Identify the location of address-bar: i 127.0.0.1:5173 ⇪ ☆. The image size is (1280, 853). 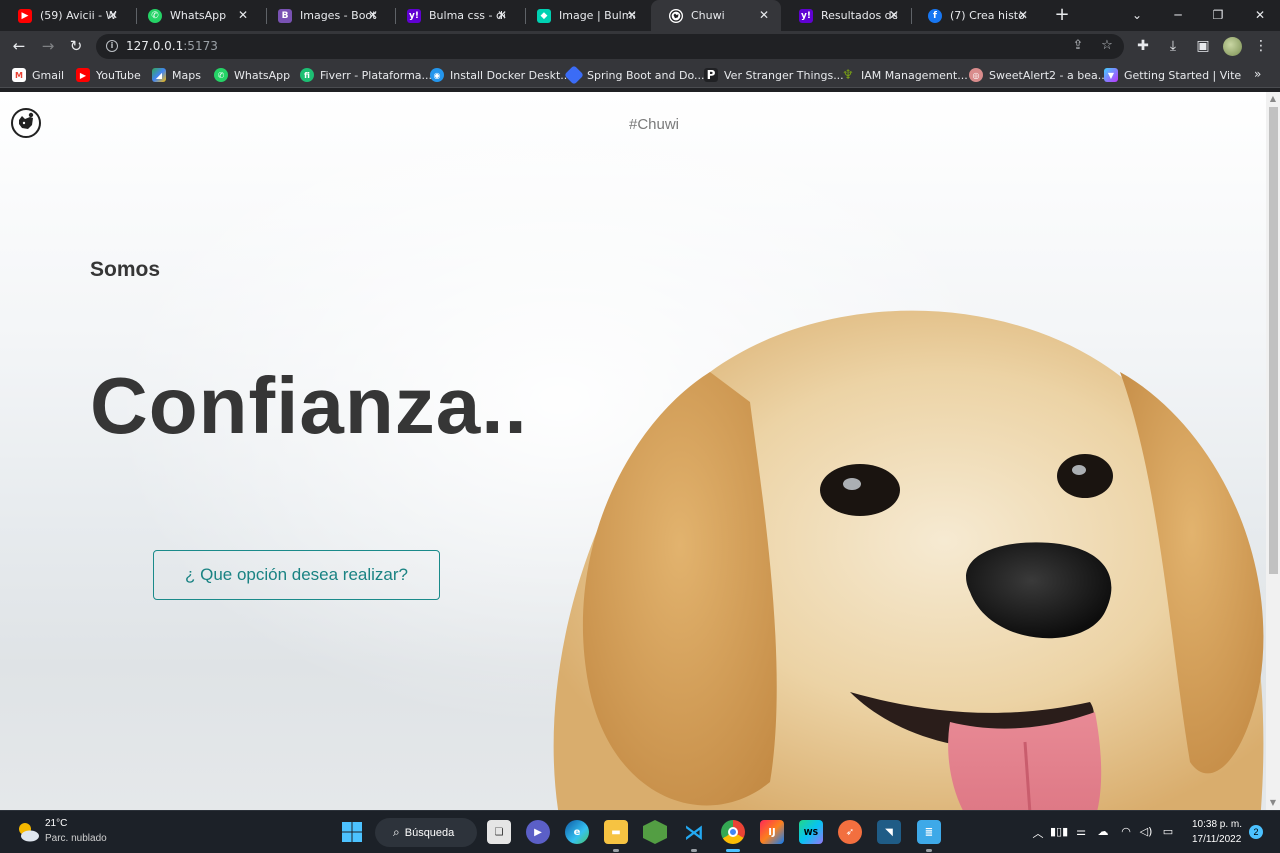
(610, 46).